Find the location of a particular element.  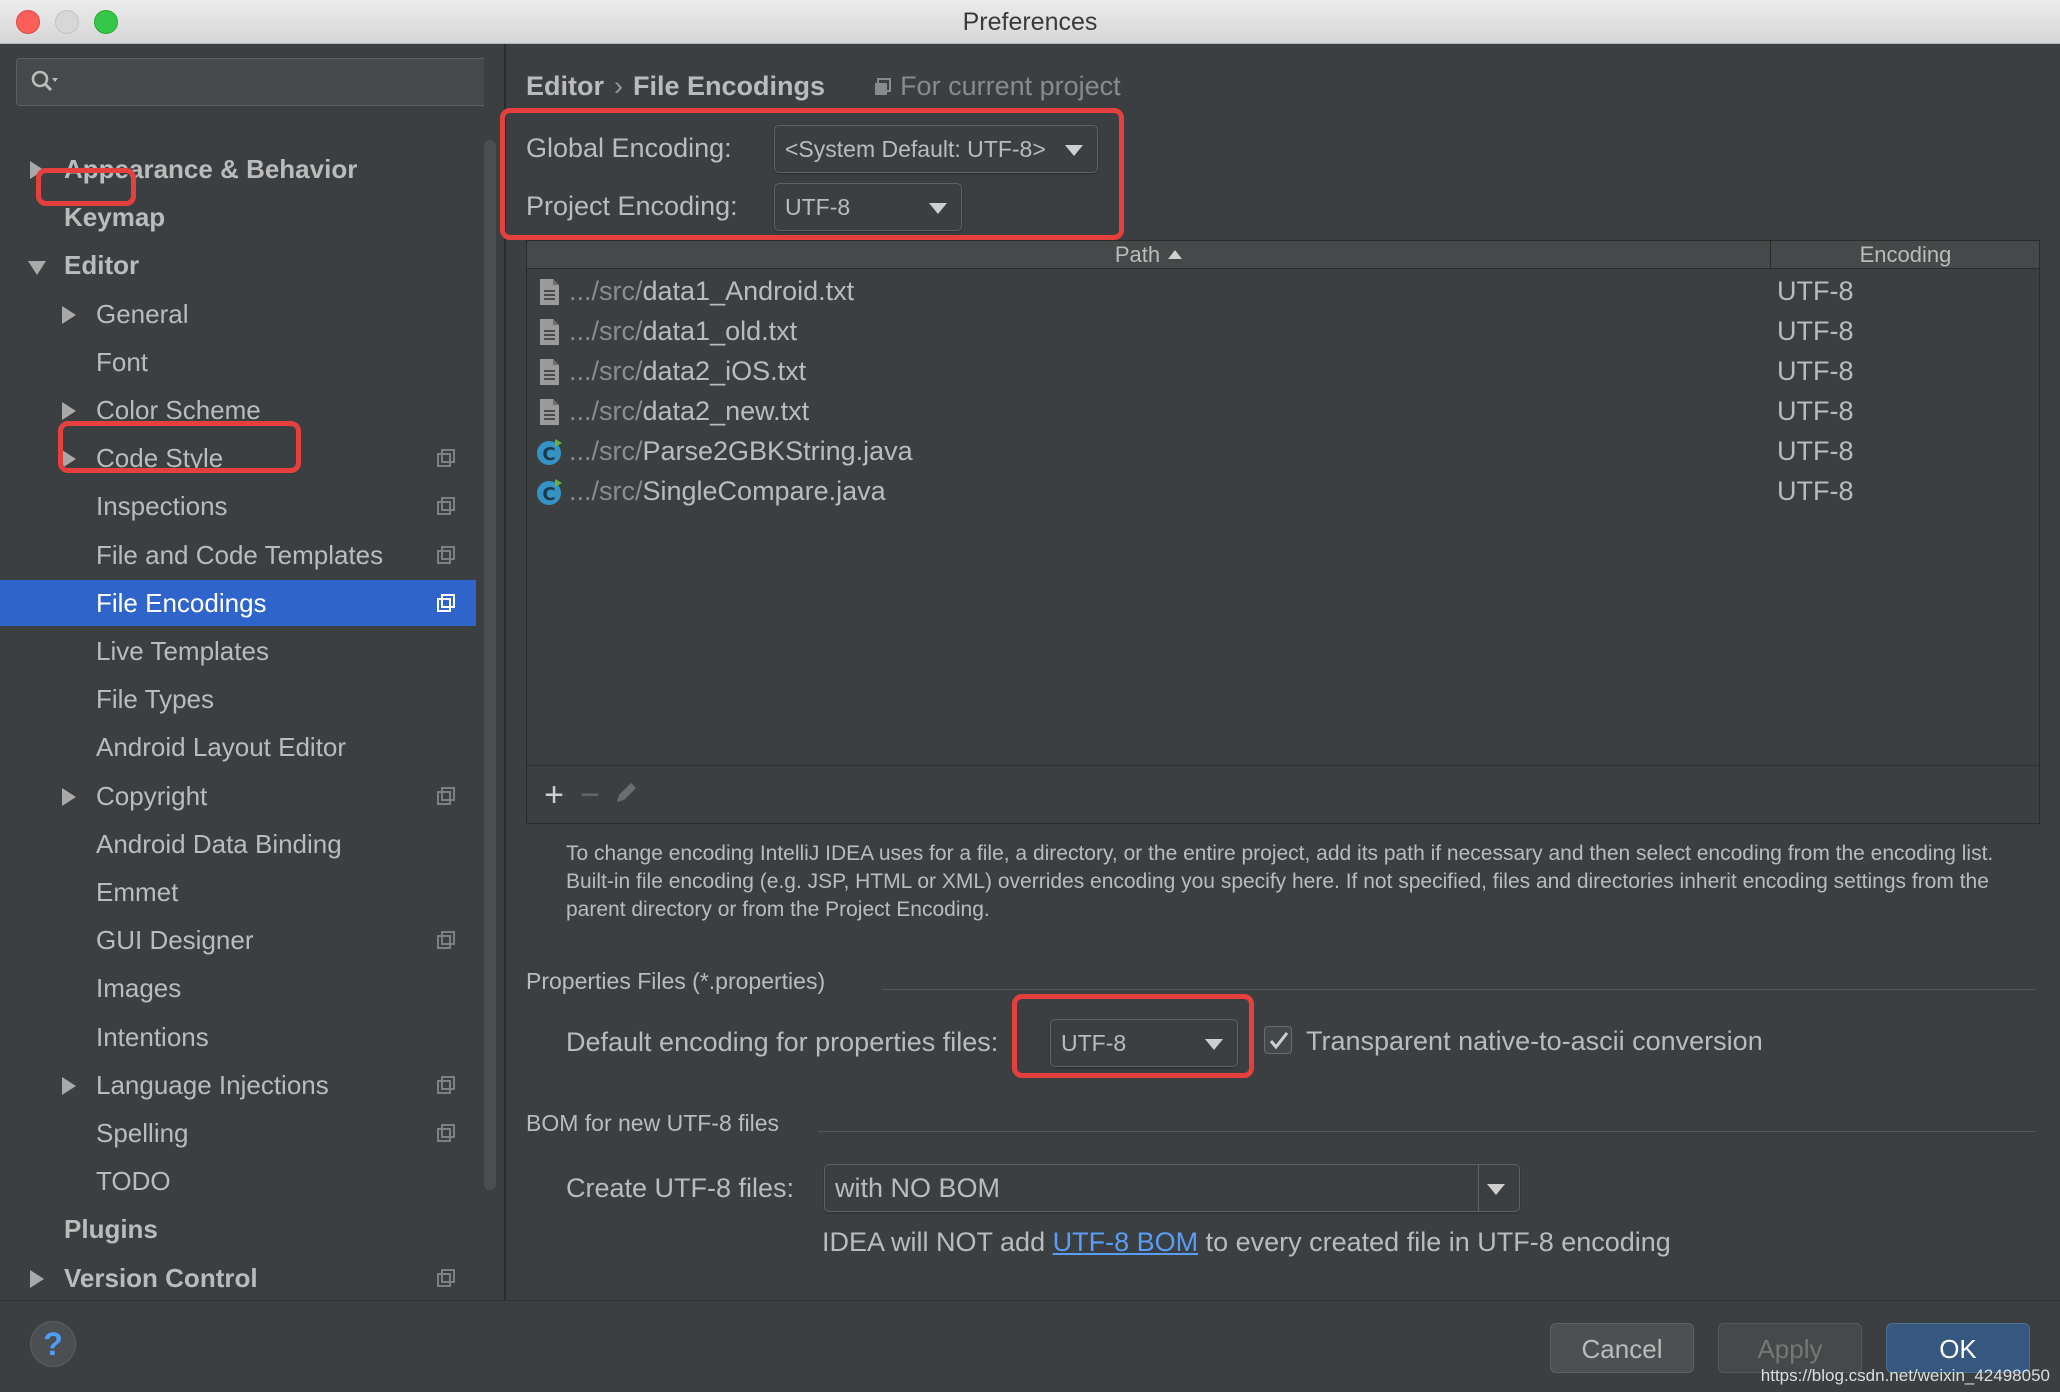

watermark-url: https://blog.csdn.net/weixin_42498050 is located at coordinates (1905, 1375).